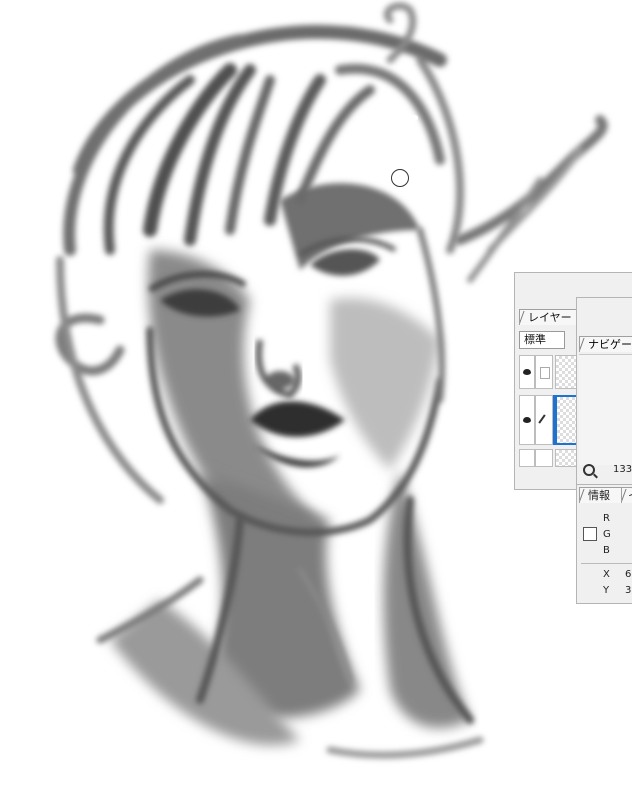 This screenshot has width=632, height=804. What do you see at coordinates (628, 574) in the screenshot?
I see `x-value: 6` at bounding box center [628, 574].